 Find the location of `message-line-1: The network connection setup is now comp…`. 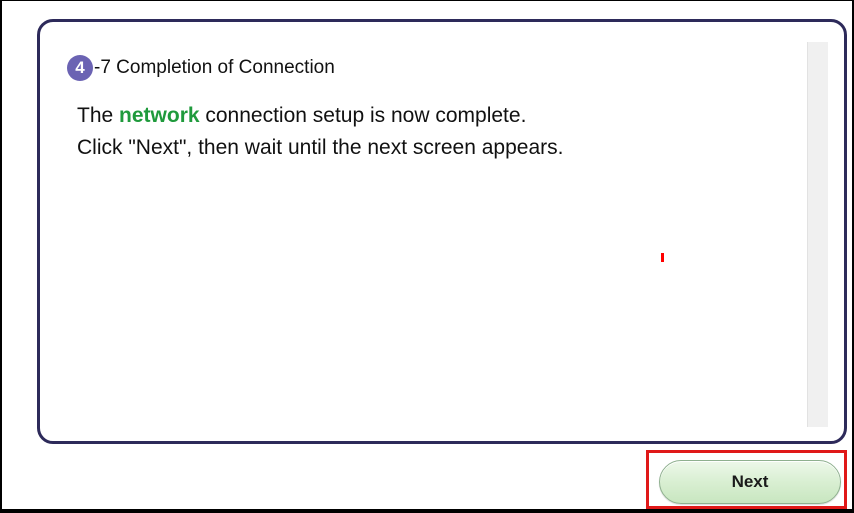

message-line-1: The network connection setup is now comp… is located at coordinates (320, 116).